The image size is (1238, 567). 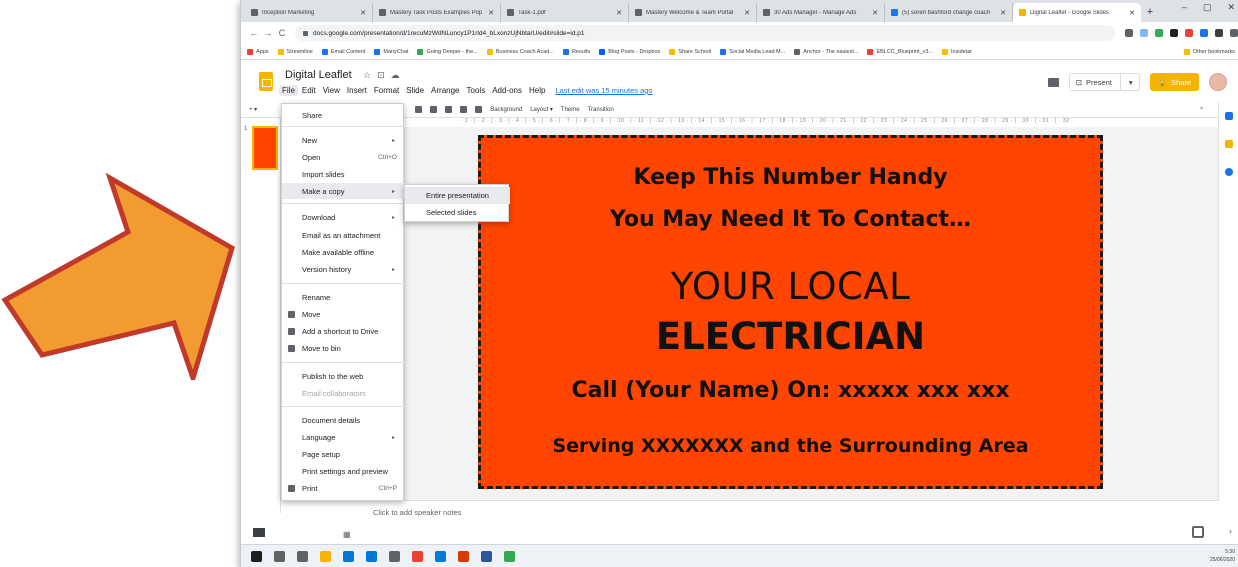 I want to click on present-button: ⊡ Present ▾, so click(x=1104, y=82).